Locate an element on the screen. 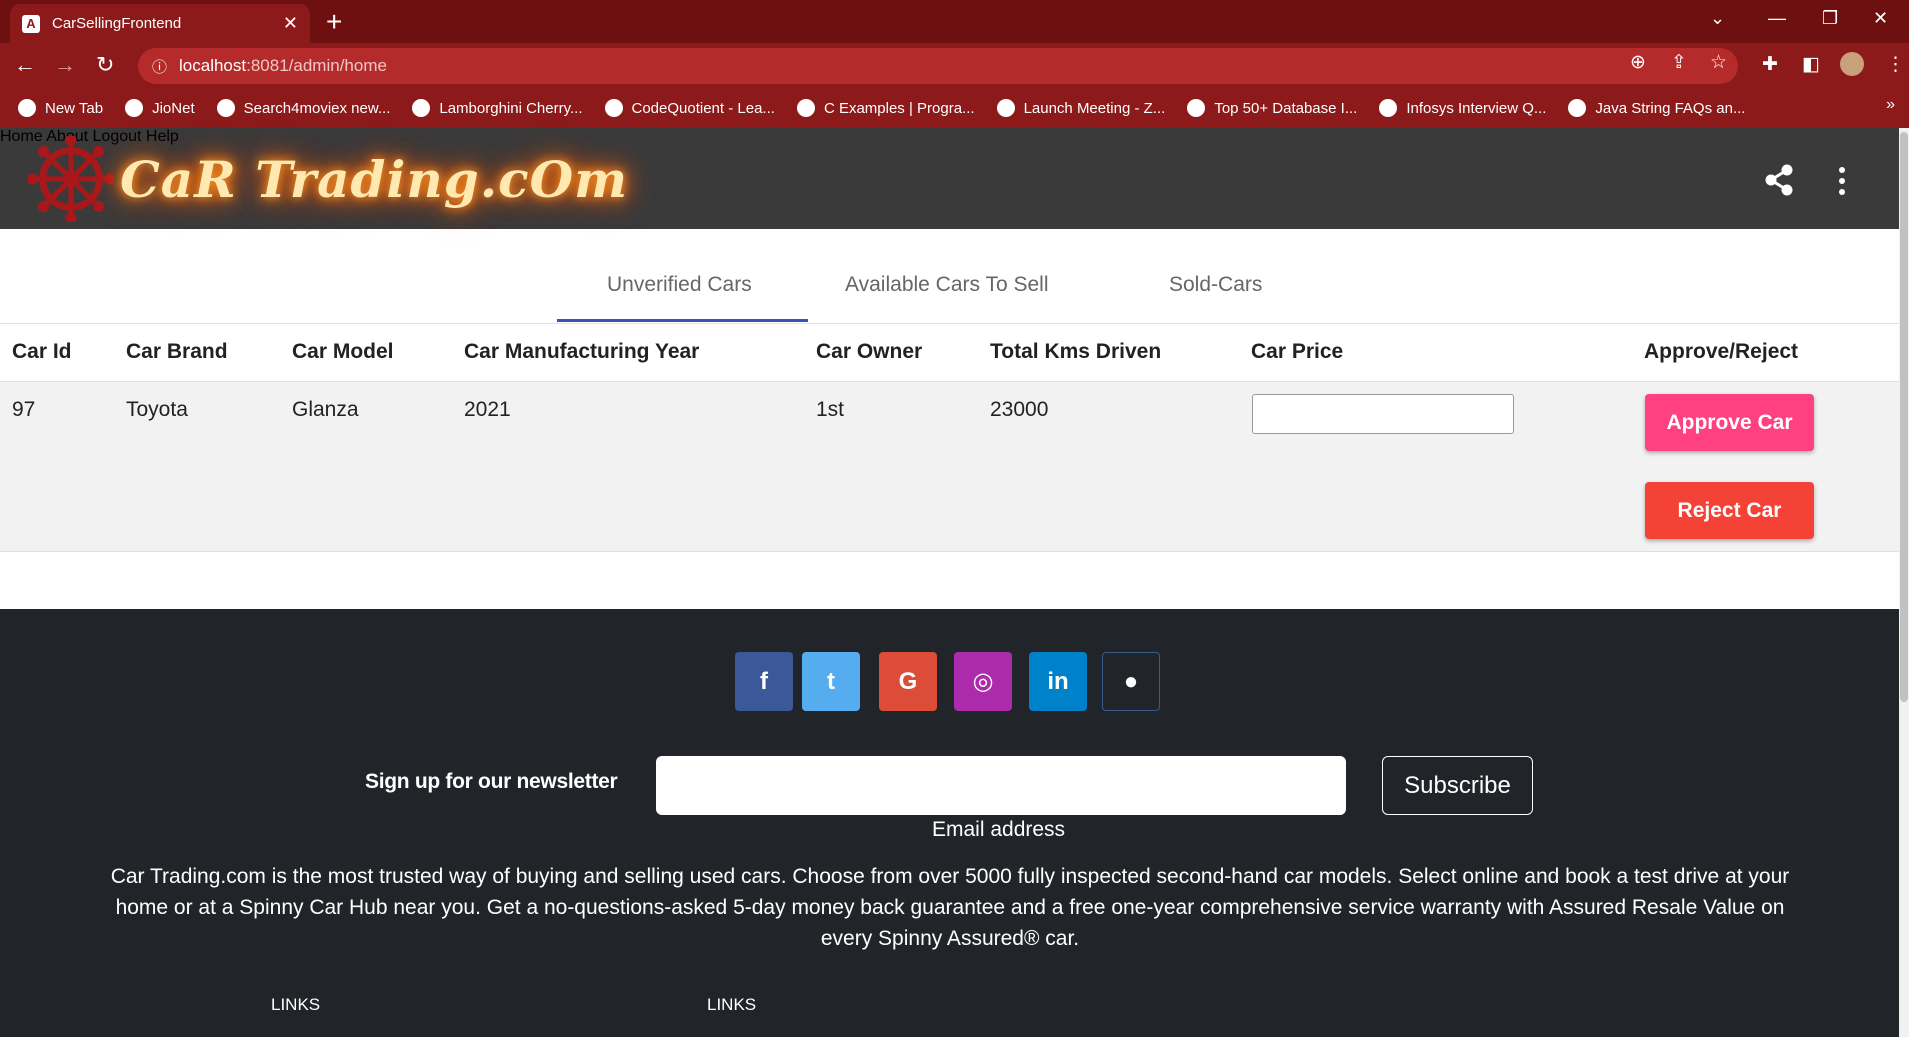 The image size is (1909, 1037). col-manufacturing-year: Car Manufacturing Year is located at coordinates (582, 351).